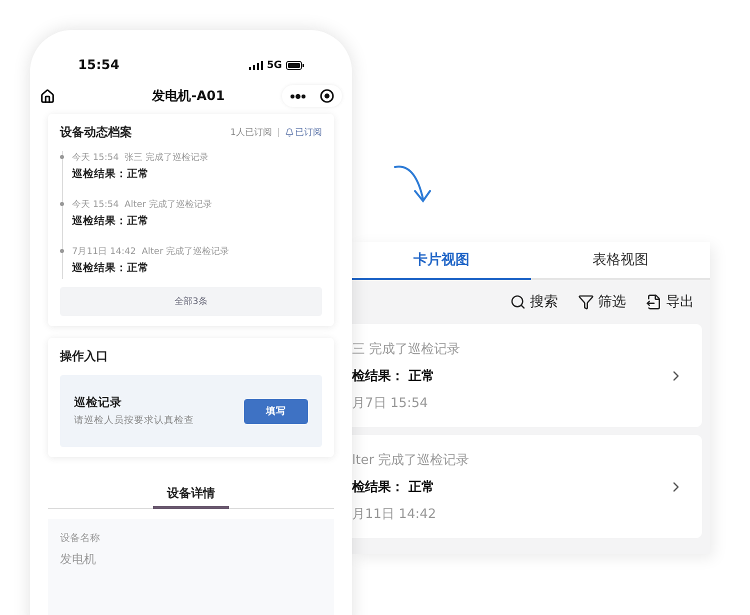  Describe the element at coordinates (298, 96) in the screenshot. I see `more-icon` at that location.